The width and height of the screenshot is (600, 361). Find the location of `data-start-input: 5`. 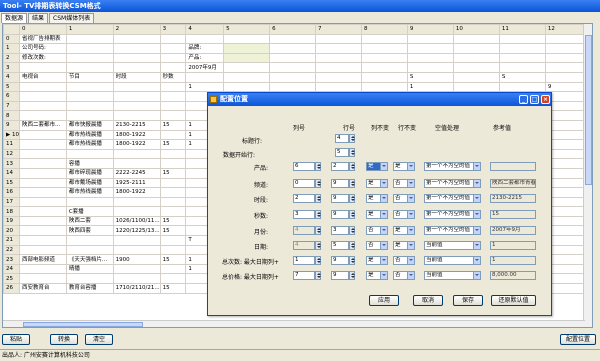

data-start-input: 5 is located at coordinates (342, 152).